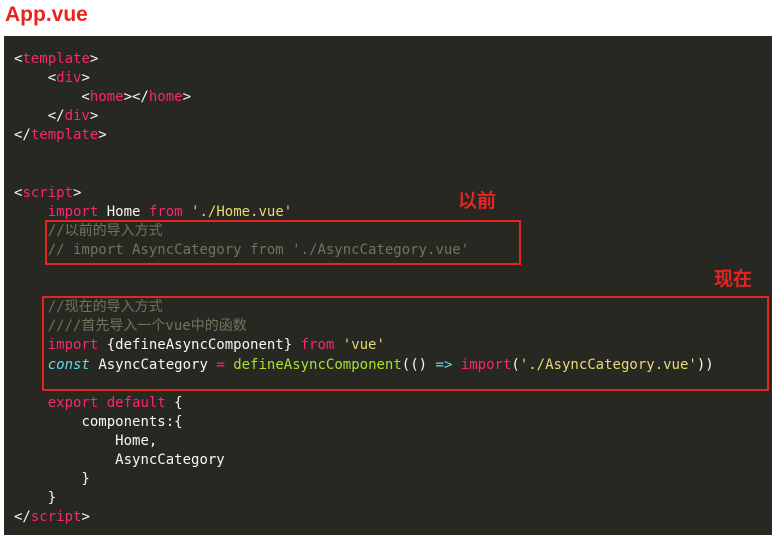  Describe the element at coordinates (283, 242) in the screenshot. I see `old-import-highlight-box` at that location.